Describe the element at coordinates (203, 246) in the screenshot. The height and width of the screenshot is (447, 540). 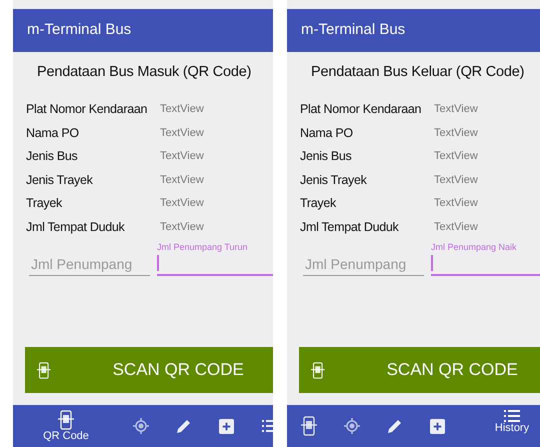
I see `floating-label: Jml Penumpang Turun` at that location.